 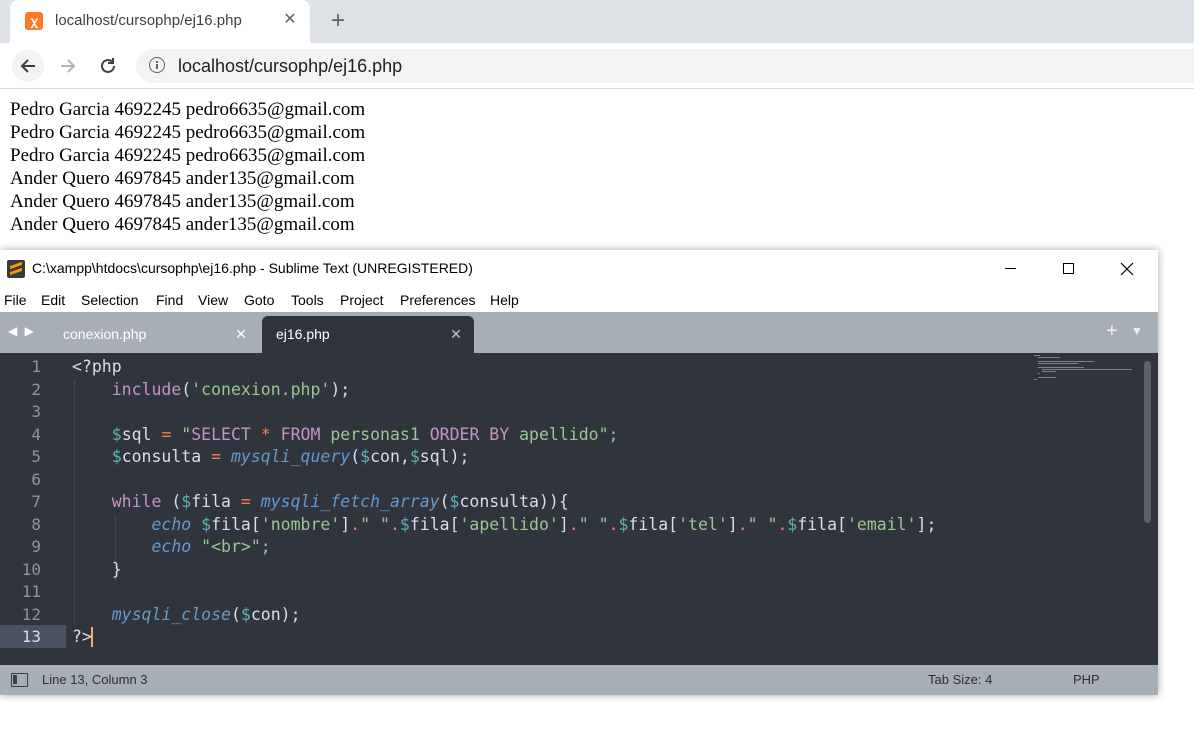 I want to click on tab-list-dropdown-icon: ▼, so click(x=1137, y=331).